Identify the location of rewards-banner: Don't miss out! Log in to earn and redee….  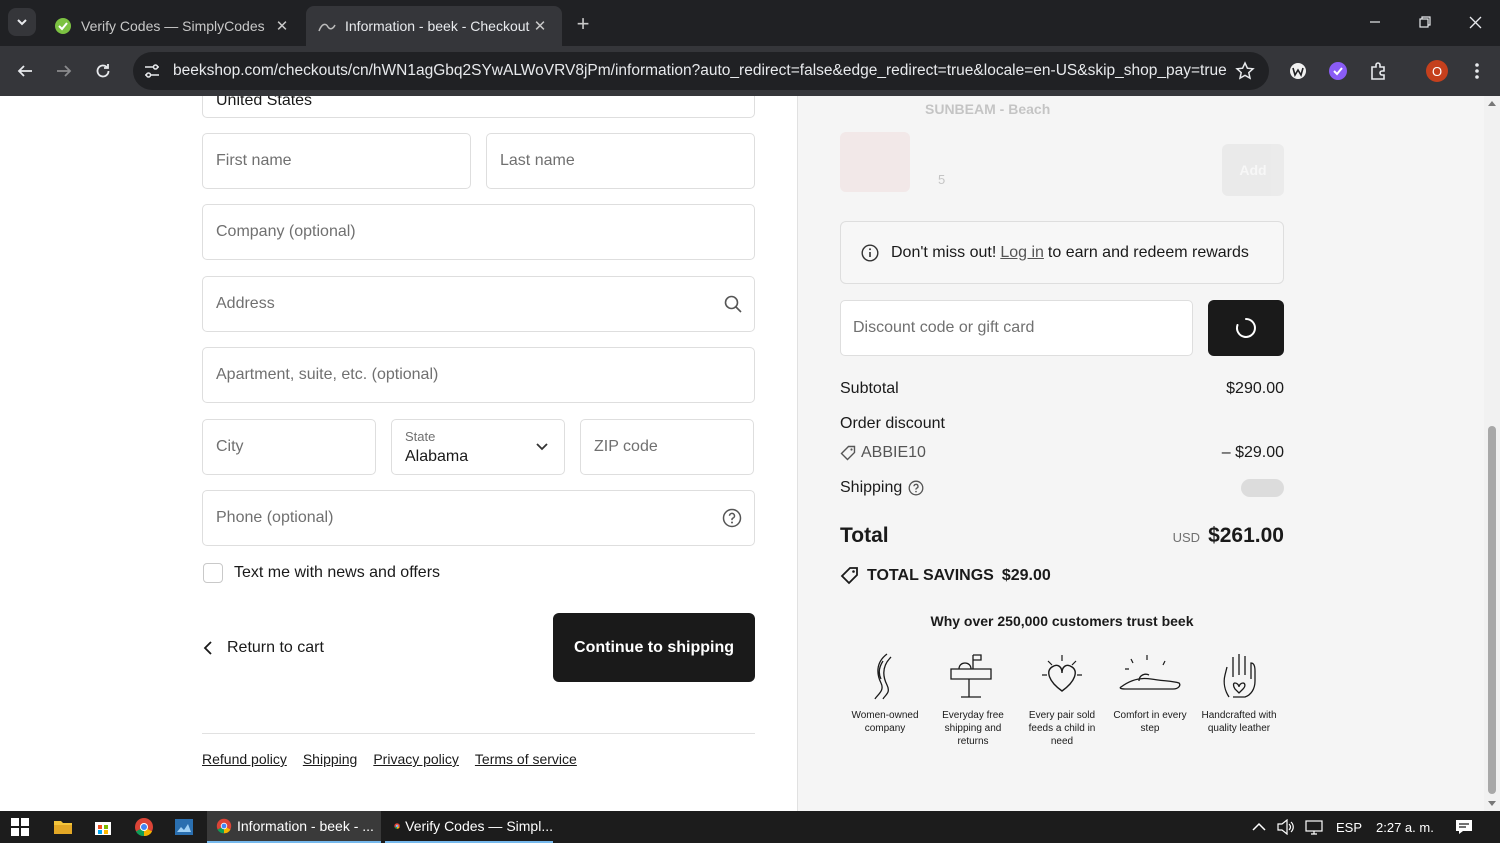
(1062, 252).